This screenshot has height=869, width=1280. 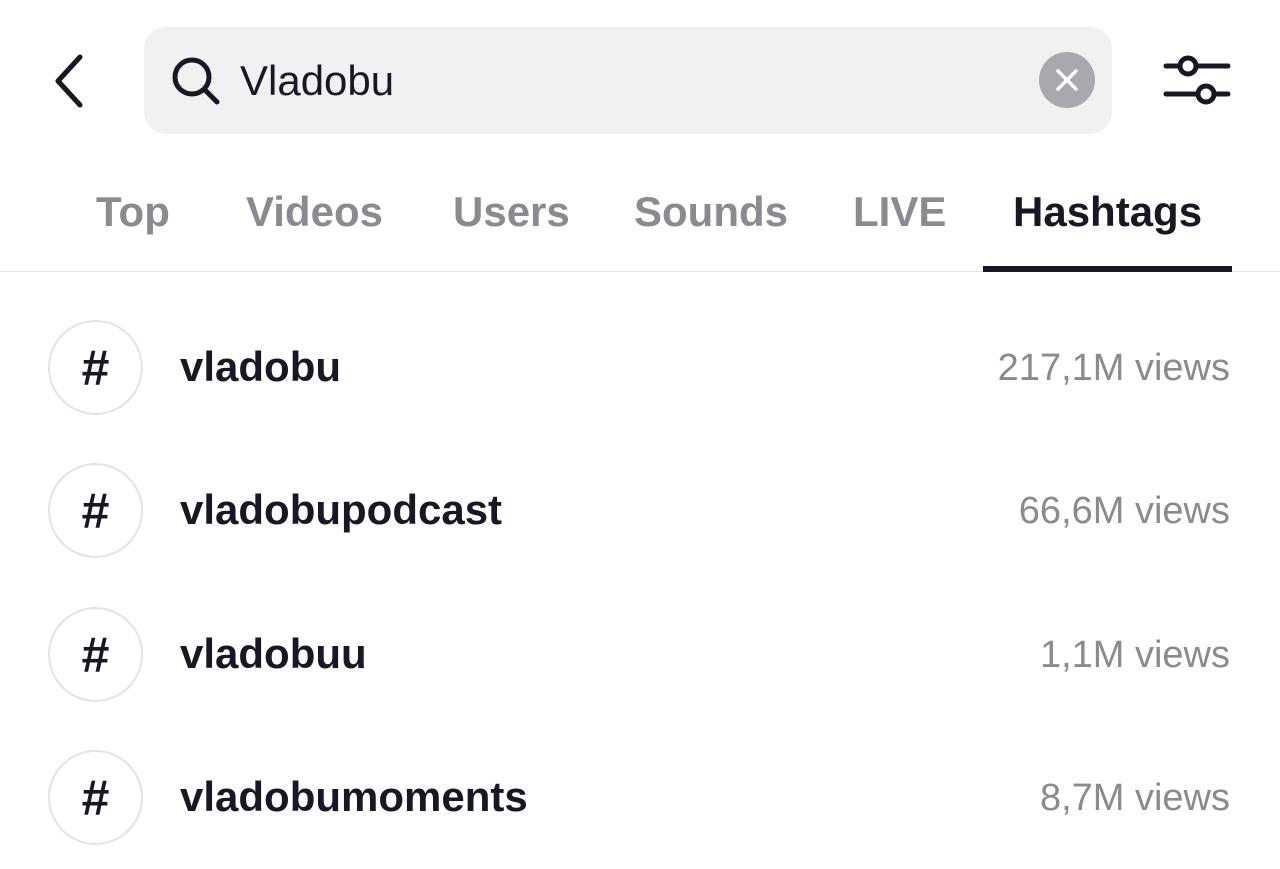 What do you see at coordinates (511, 216) in the screenshot?
I see `tab-users: Users` at bounding box center [511, 216].